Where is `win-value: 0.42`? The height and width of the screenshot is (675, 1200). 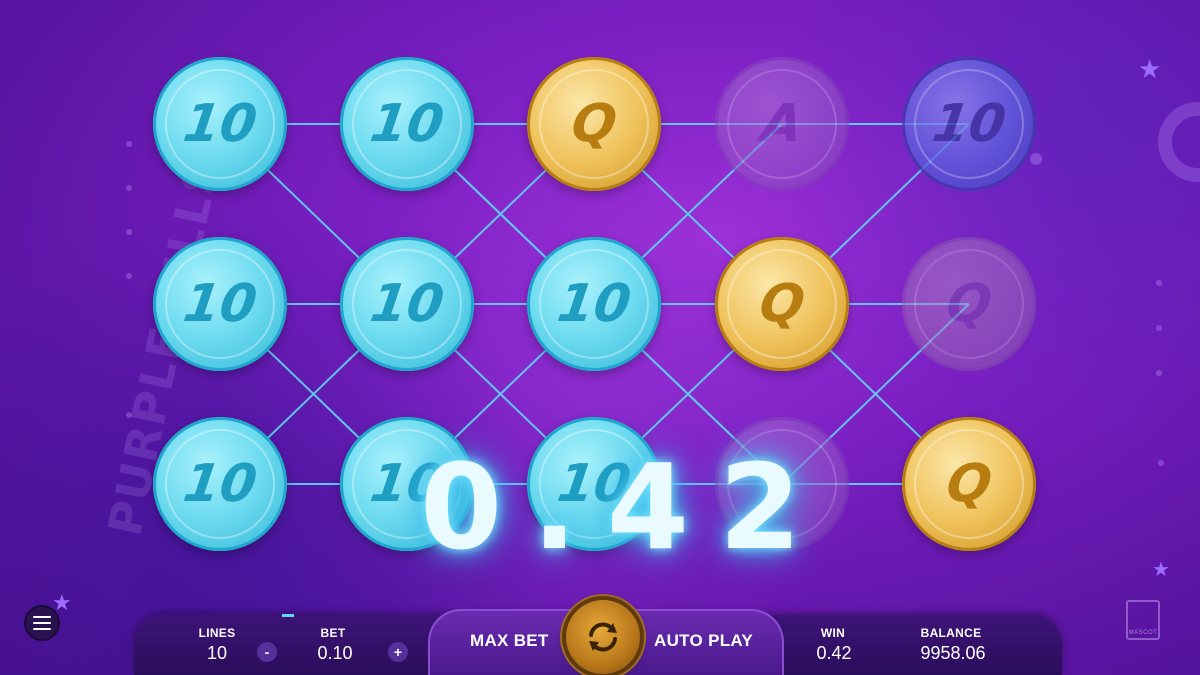 win-value: 0.42 is located at coordinates (834, 653).